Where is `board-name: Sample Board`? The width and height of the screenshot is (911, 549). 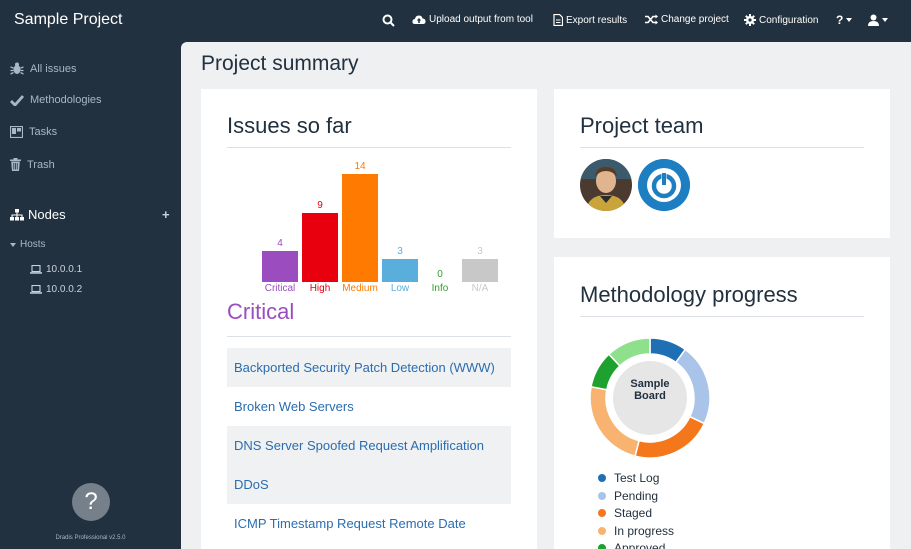 board-name: Sample Board is located at coordinates (650, 390).